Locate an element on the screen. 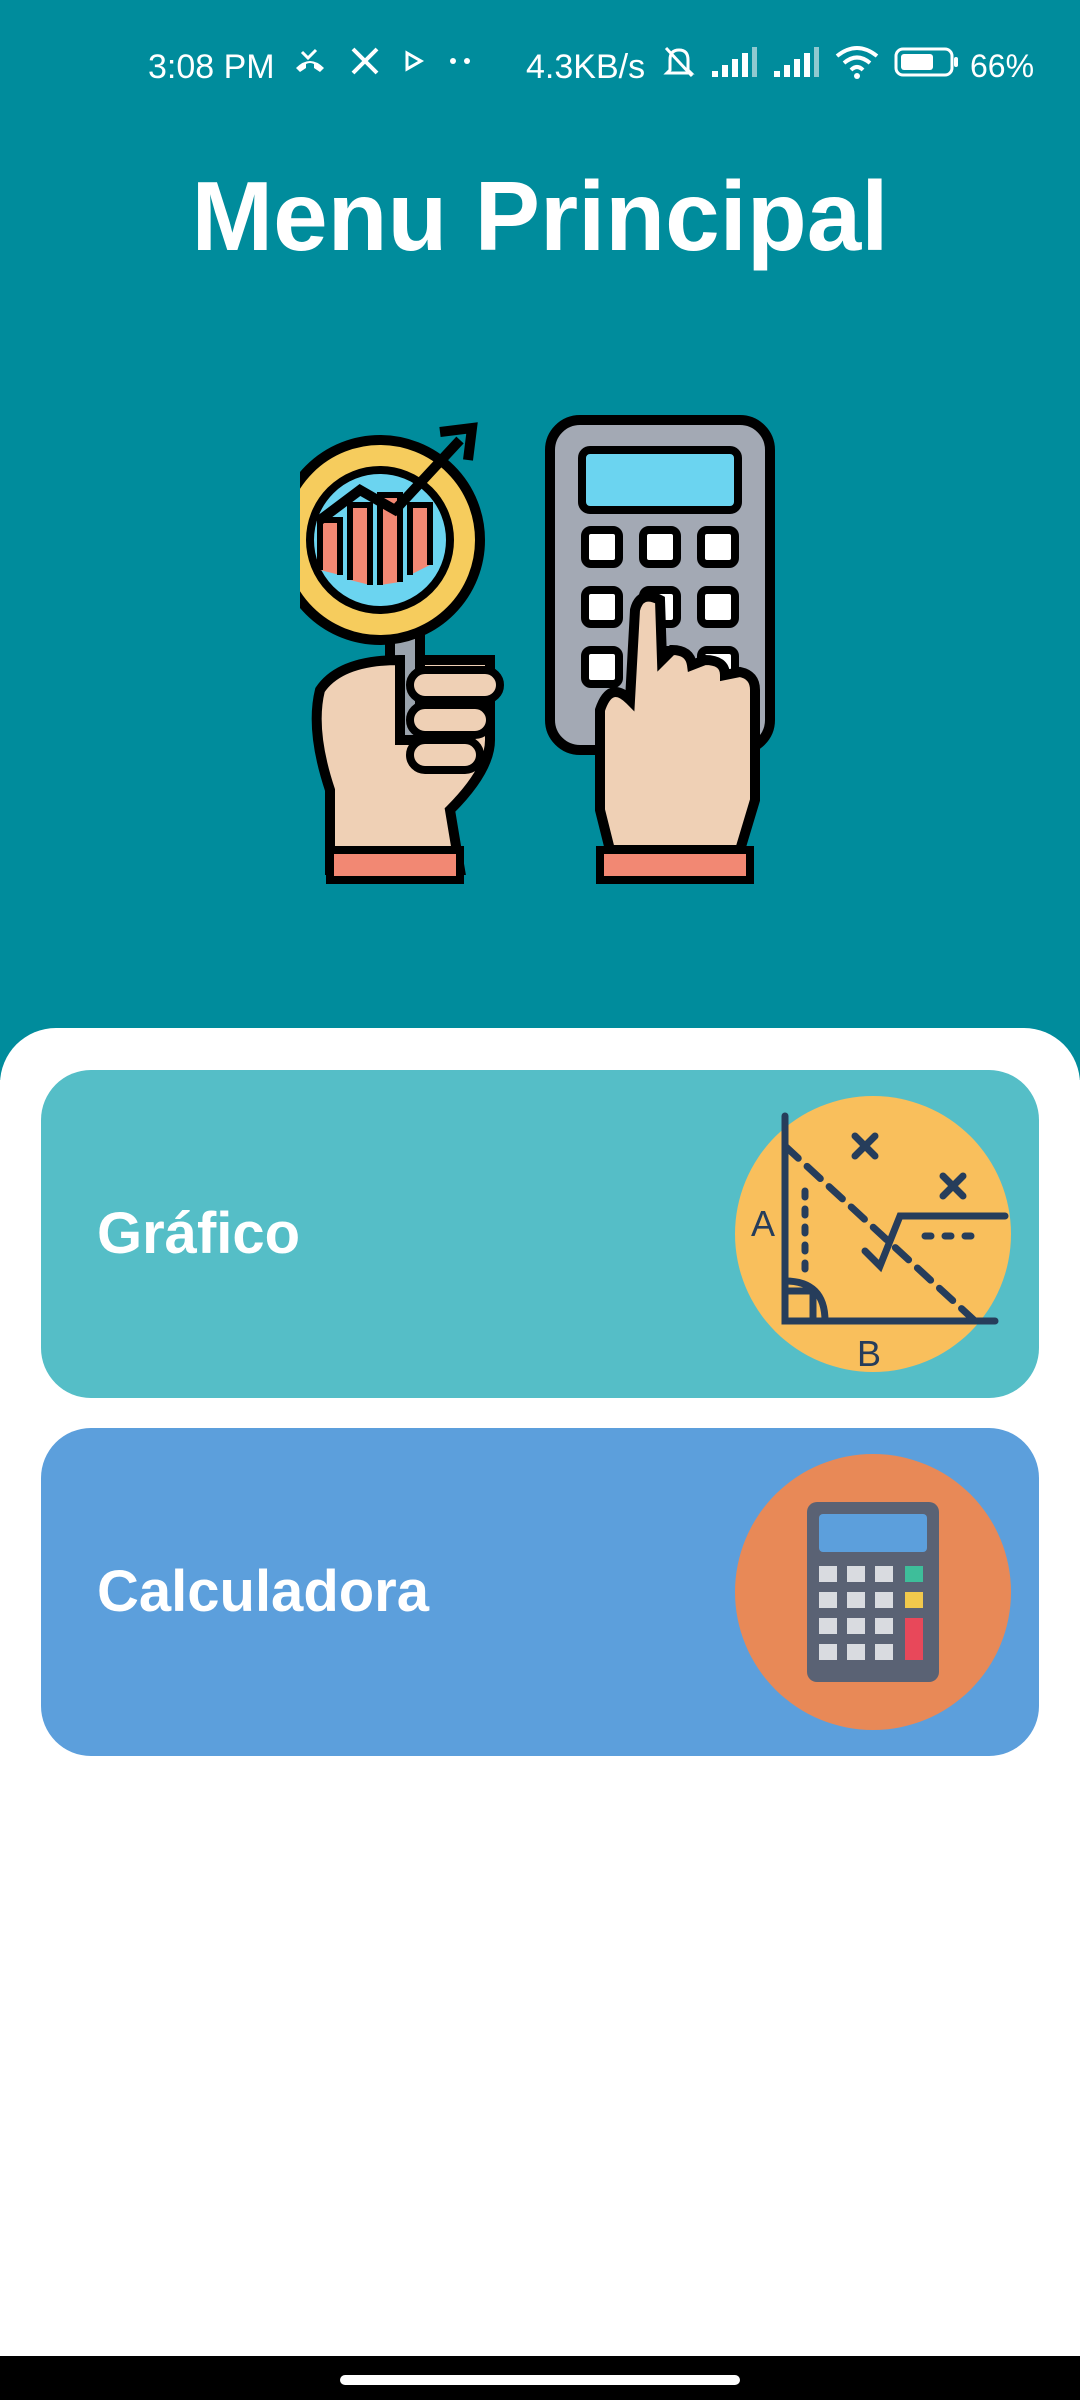 This screenshot has width=1080, height=2400. grafico-button: Gráfico A B is located at coordinates (540, 1234).